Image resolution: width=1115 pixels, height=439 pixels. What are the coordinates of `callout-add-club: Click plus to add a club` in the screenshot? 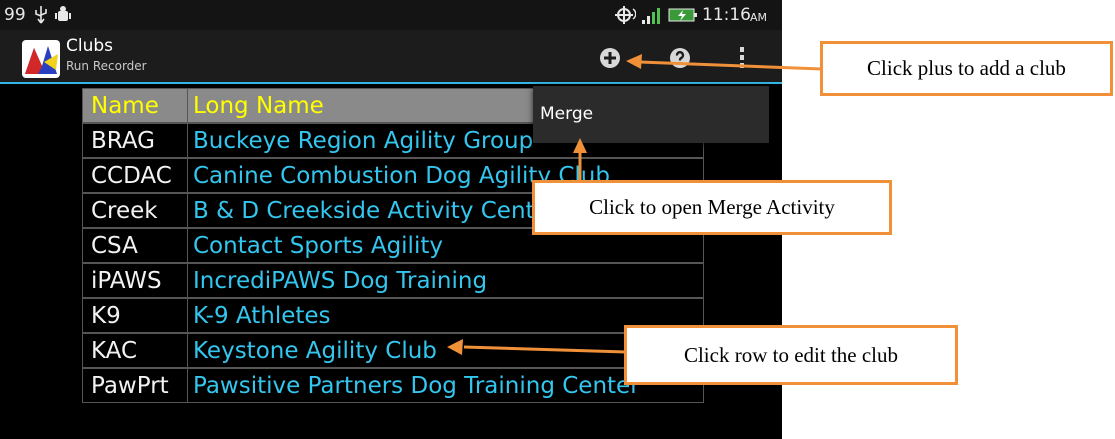 It's located at (966, 68).